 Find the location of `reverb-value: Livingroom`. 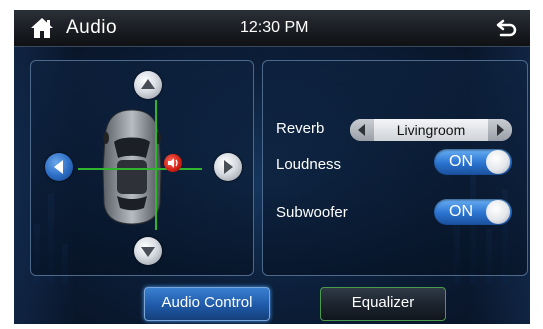

reverb-value: Livingroom is located at coordinates (431, 130).